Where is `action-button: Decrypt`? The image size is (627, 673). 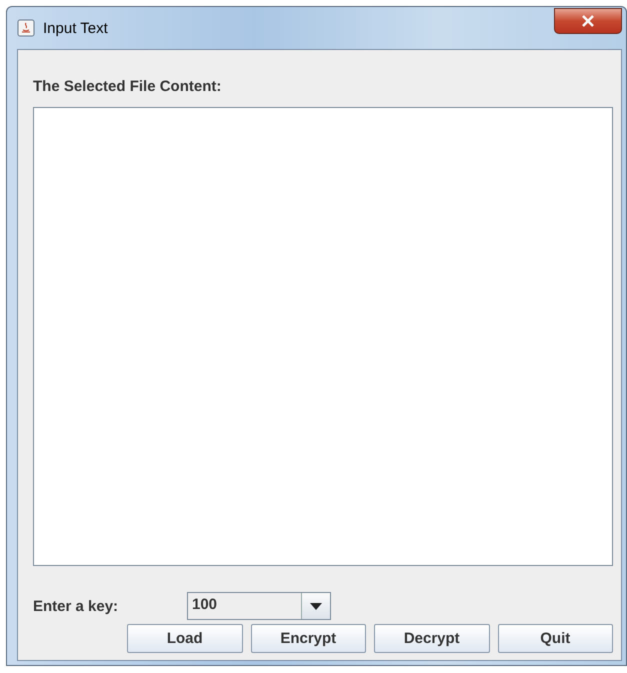 action-button: Decrypt is located at coordinates (432, 638).